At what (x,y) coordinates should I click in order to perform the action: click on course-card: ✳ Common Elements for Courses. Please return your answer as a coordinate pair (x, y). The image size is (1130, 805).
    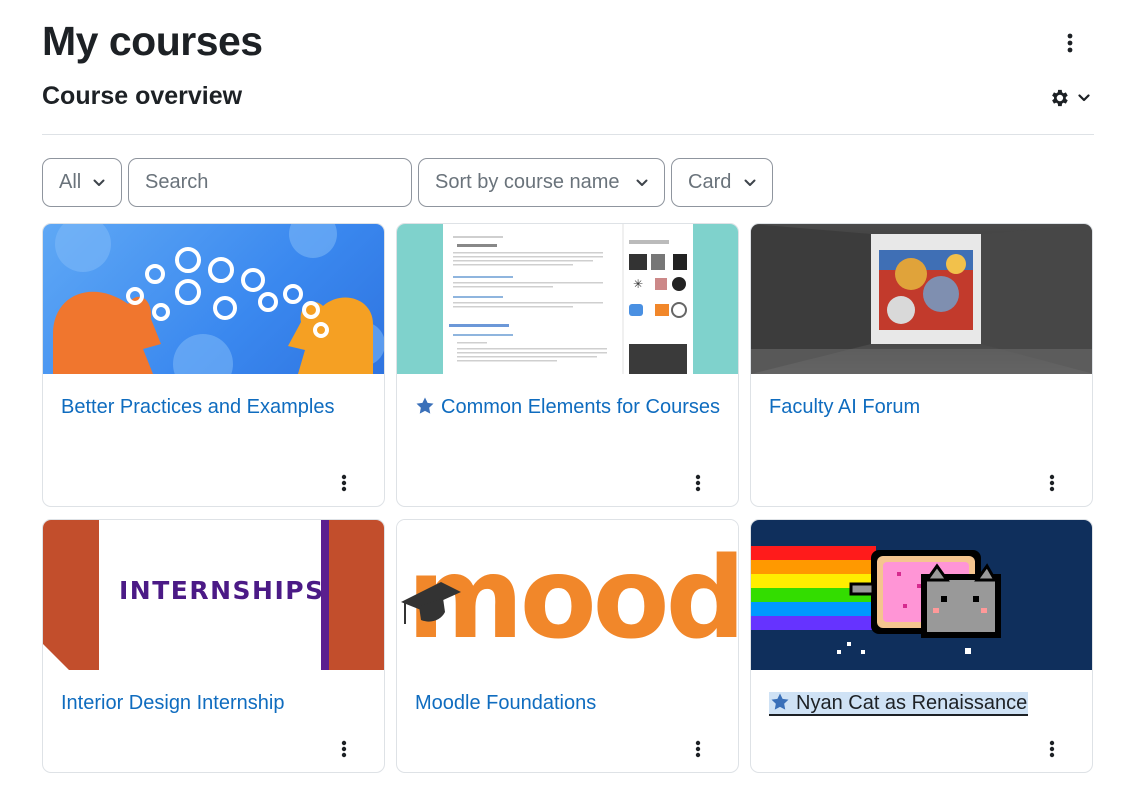
    Looking at the image, I should click on (567, 365).